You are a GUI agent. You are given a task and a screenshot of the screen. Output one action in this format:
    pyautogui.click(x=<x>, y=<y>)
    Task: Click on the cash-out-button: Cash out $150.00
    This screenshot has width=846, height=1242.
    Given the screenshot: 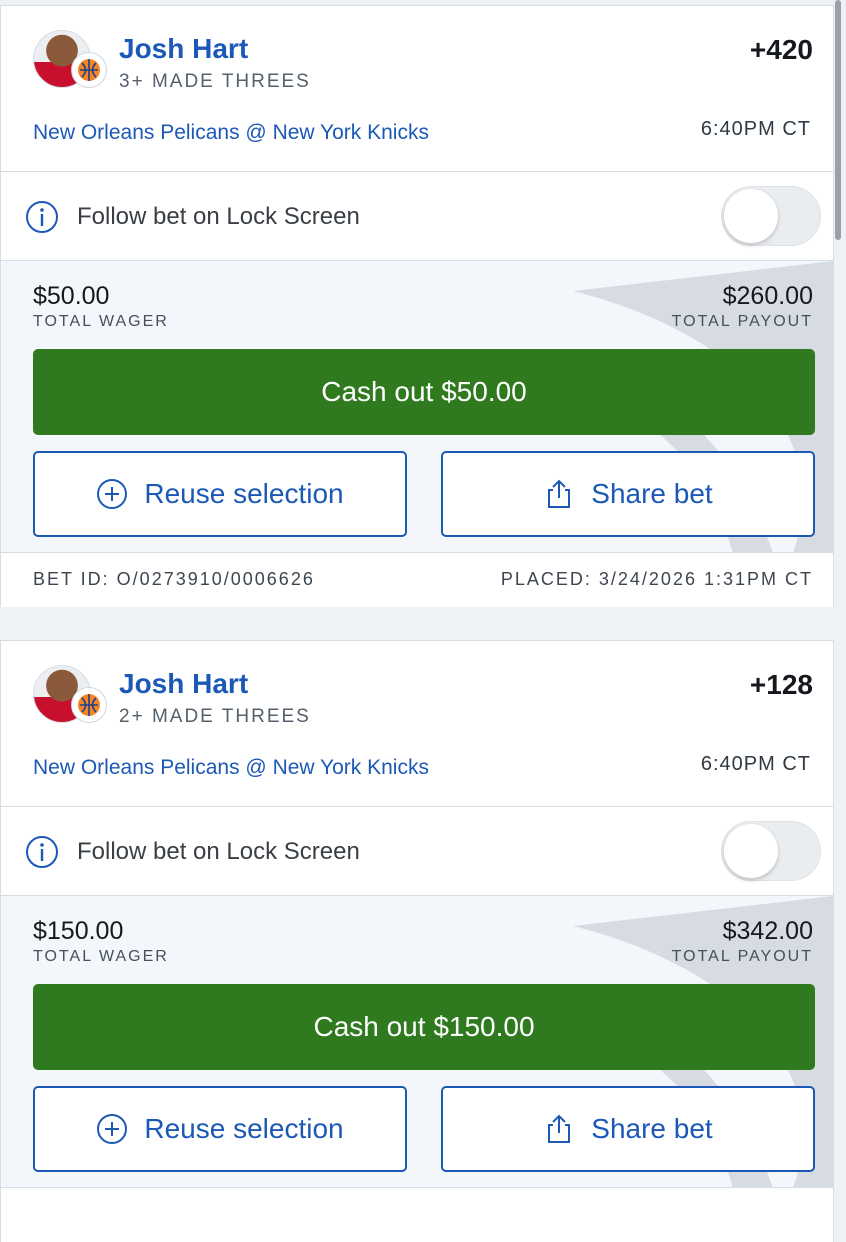 What is the action you would take?
    pyautogui.click(x=424, y=1027)
    